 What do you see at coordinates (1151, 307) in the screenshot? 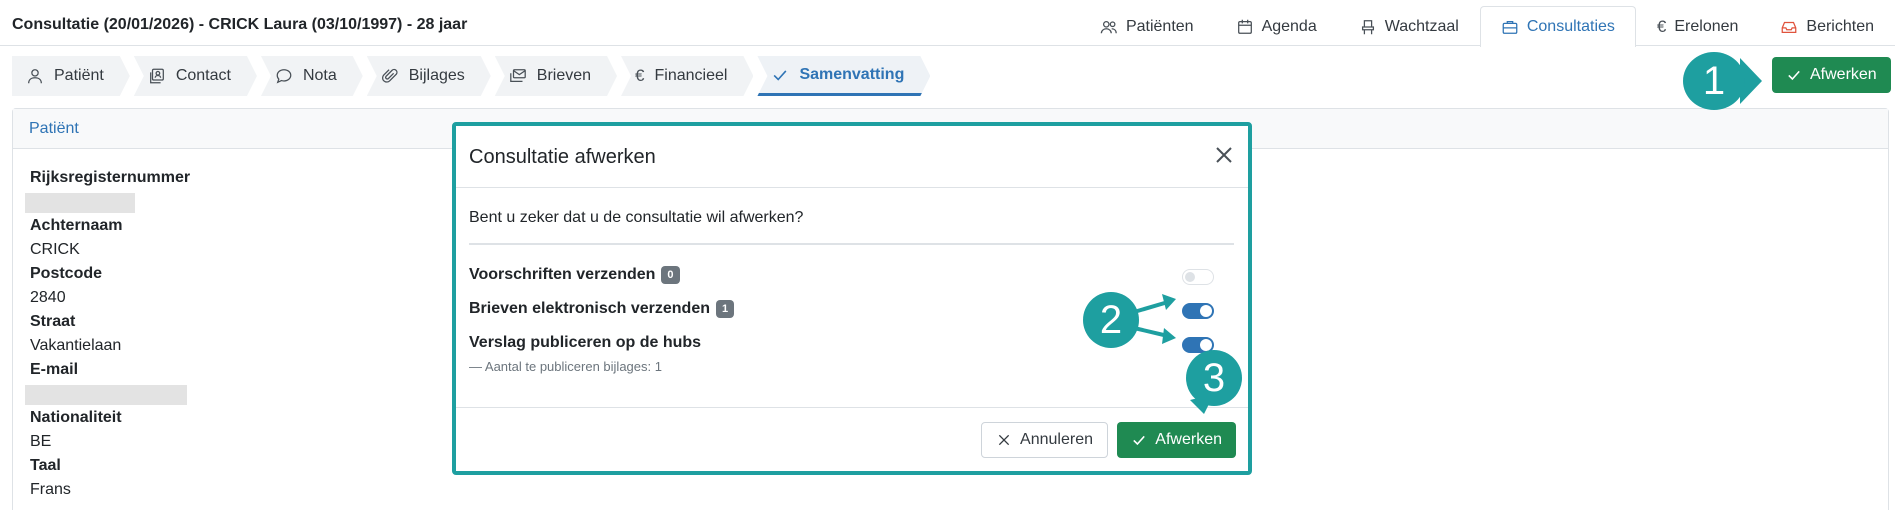
I see `arrow-to-brieven-toggle` at bounding box center [1151, 307].